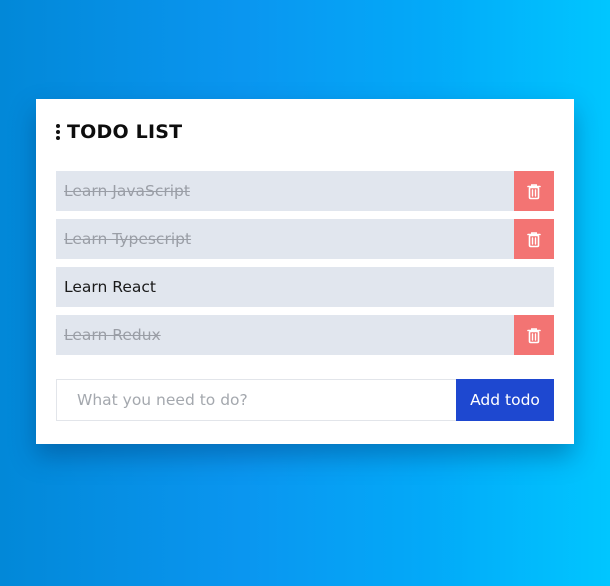 This screenshot has height=586, width=610. Describe the element at coordinates (125, 132) in the screenshot. I see `page-title: TODO LIST` at that location.